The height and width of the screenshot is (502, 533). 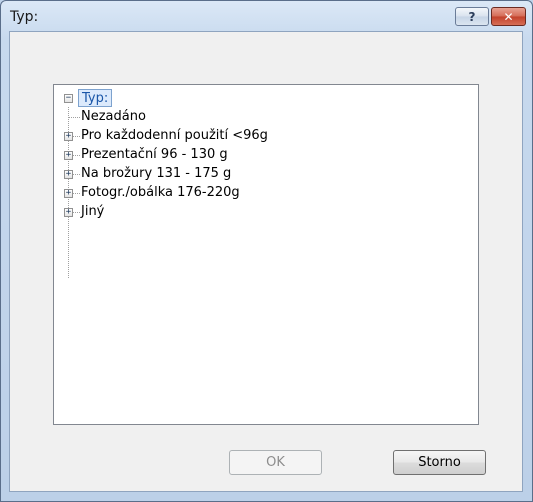 I want to click on tree-item-label: Fotogr./obálka 176-220g, so click(x=160, y=192).